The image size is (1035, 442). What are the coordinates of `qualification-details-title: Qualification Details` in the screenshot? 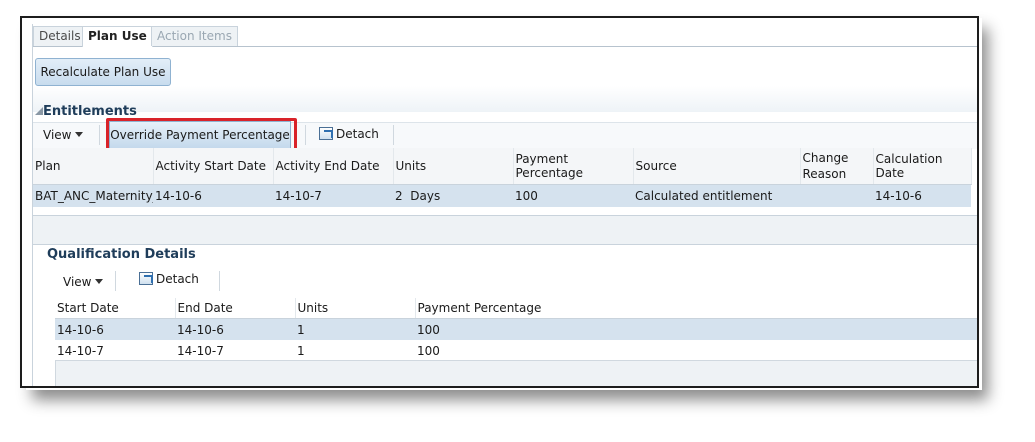 It's located at (121, 254).